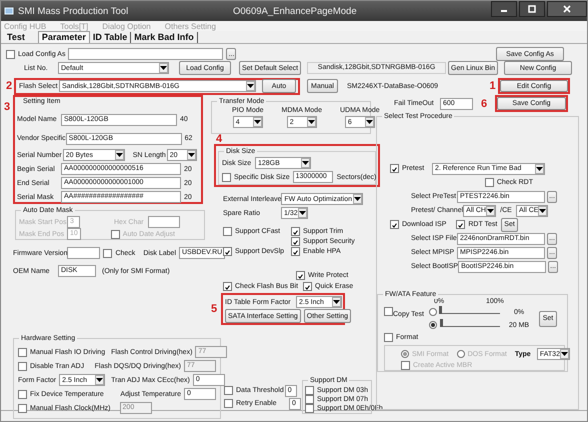  I want to click on annotation-number: 4, so click(219, 139).